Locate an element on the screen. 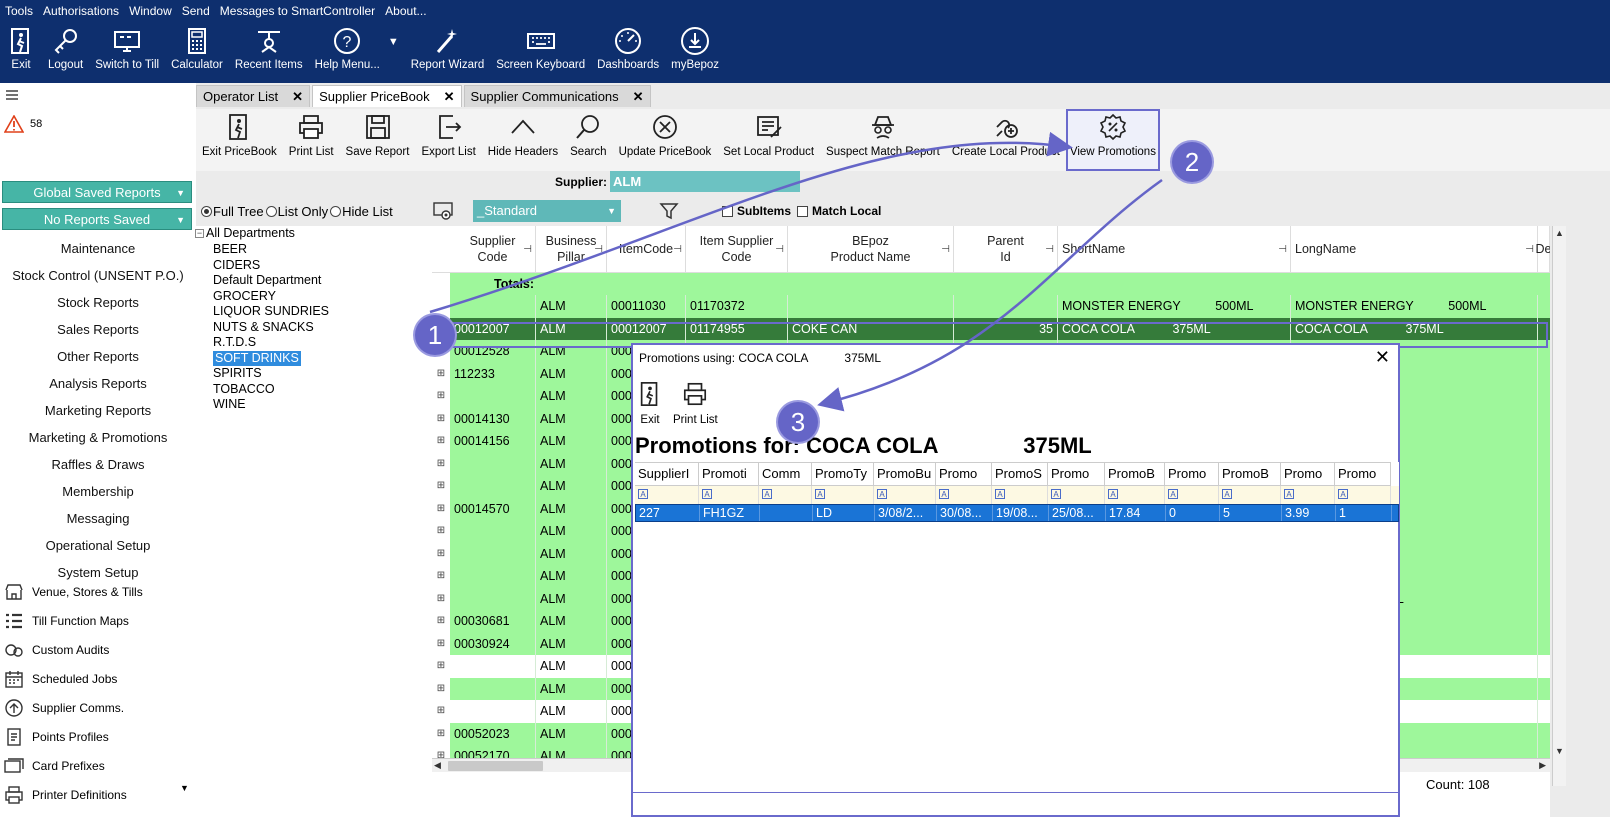 Image resolution: width=1610 pixels, height=817 pixels. help-dropdown-button: ▼ is located at coordinates (395, 54).